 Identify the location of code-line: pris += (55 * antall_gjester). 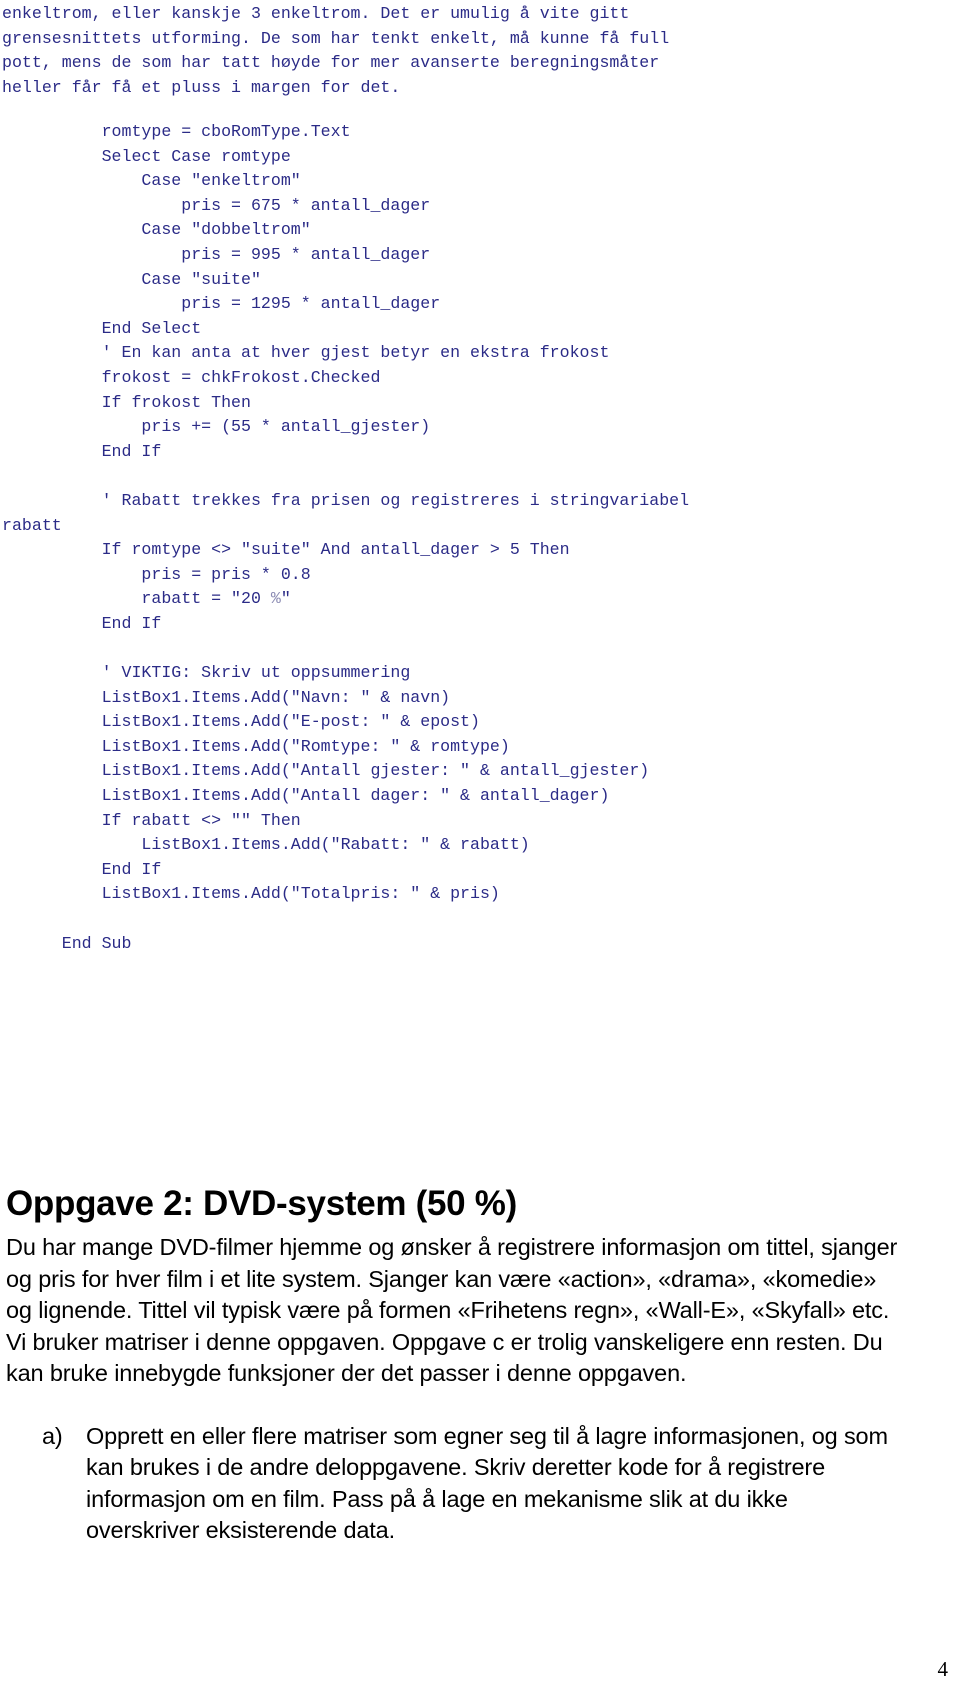
(216, 427).